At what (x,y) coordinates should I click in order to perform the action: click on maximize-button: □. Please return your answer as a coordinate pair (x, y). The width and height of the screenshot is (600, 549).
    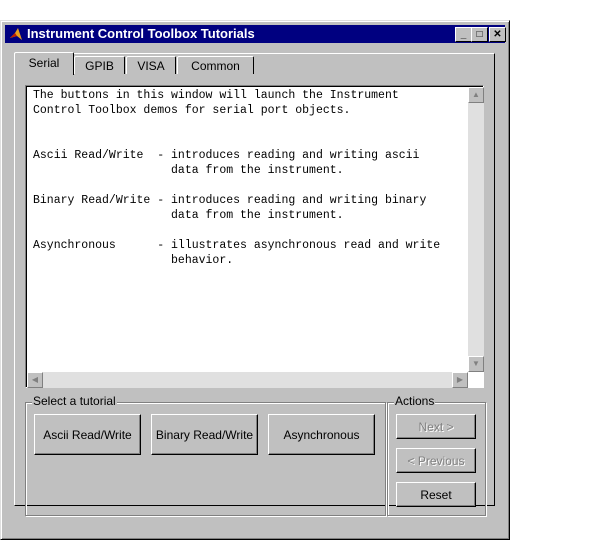
    Looking at the image, I should click on (479, 34).